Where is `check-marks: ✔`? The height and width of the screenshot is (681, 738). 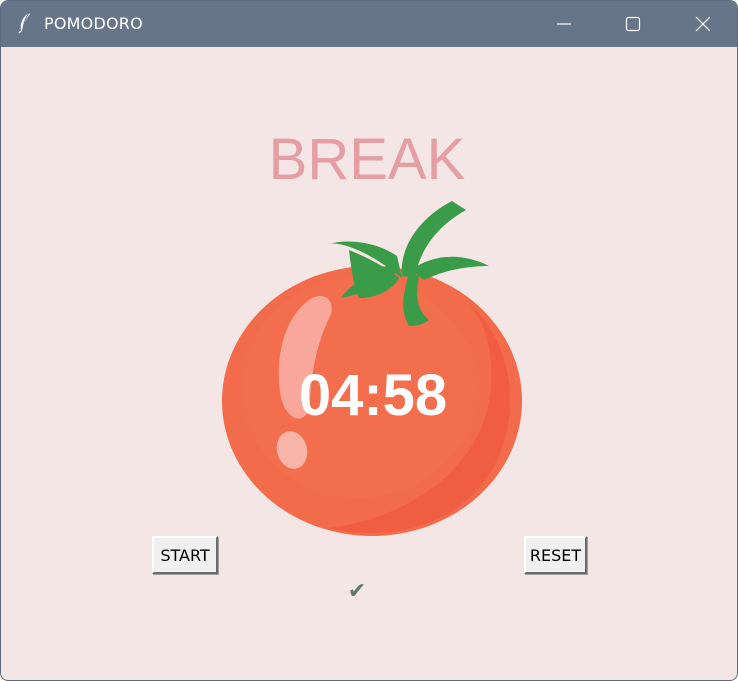
check-marks: ✔ is located at coordinates (357, 591).